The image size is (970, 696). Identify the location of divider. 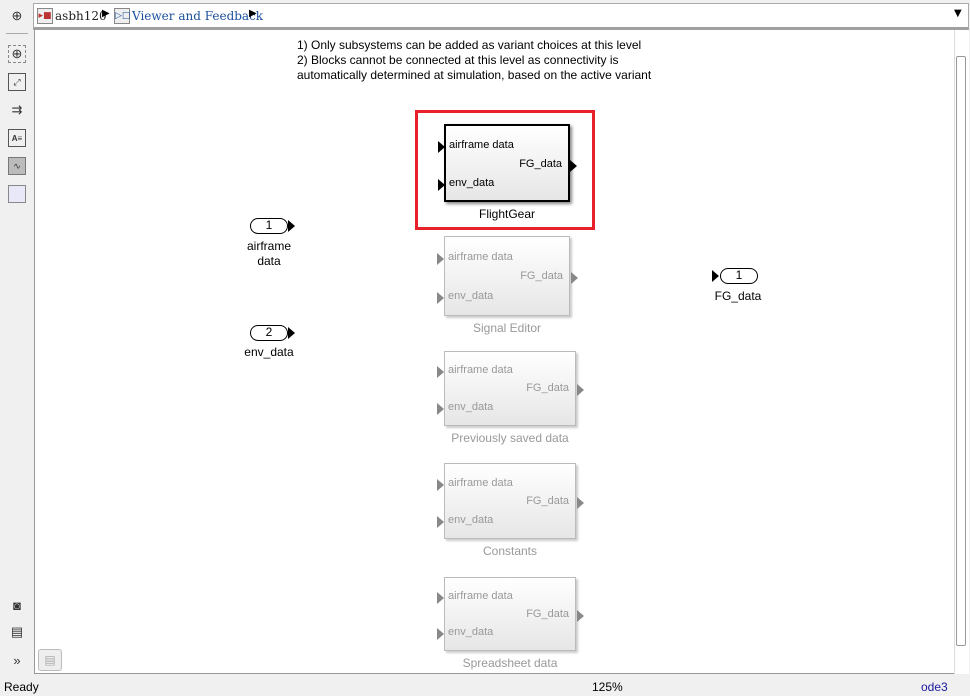
(17, 33).